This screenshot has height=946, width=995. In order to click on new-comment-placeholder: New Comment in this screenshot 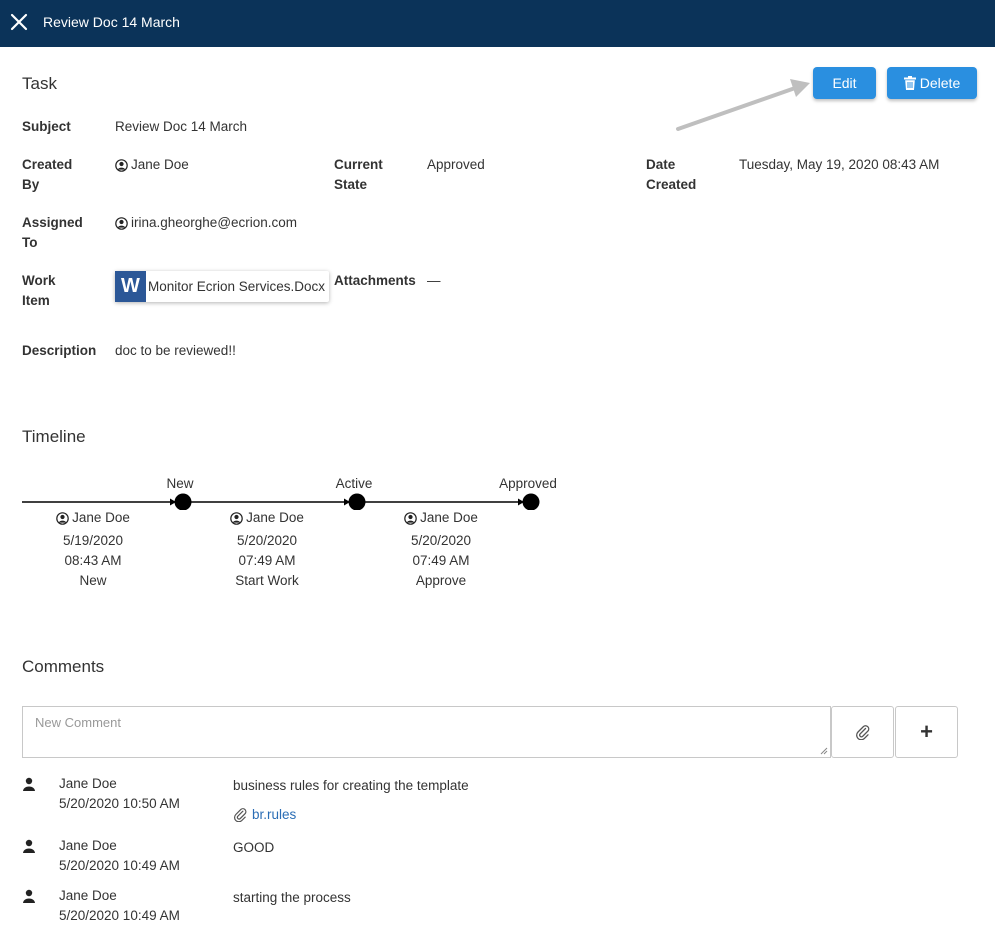, I will do `click(78, 722)`.